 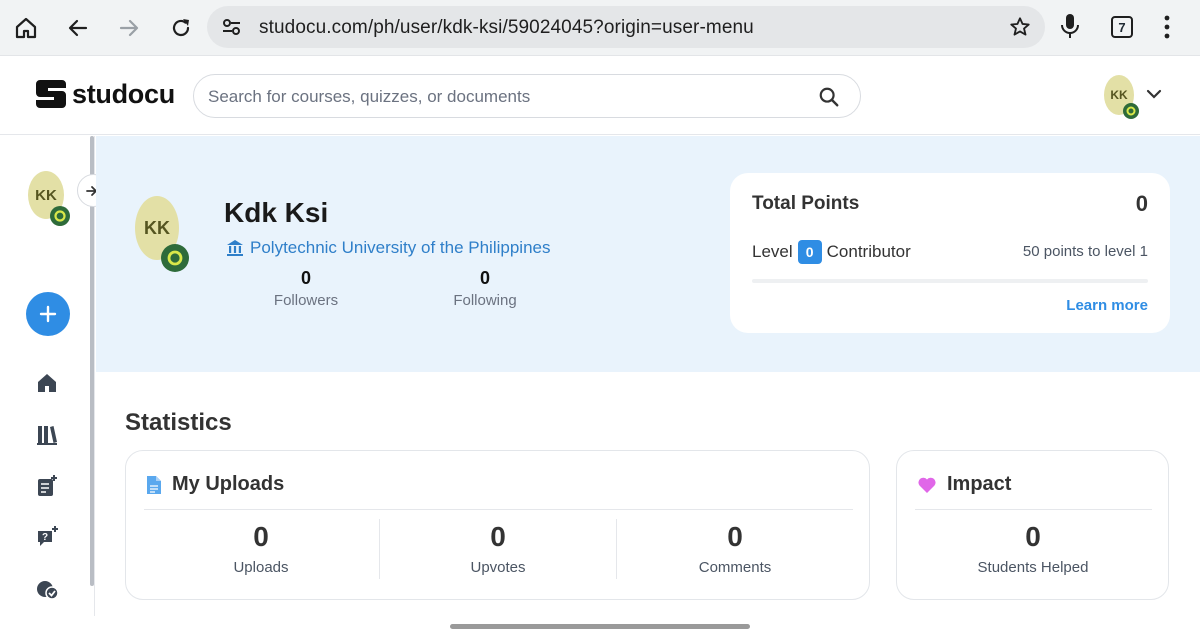 I want to click on sidebar-item-home, so click(x=47, y=383).